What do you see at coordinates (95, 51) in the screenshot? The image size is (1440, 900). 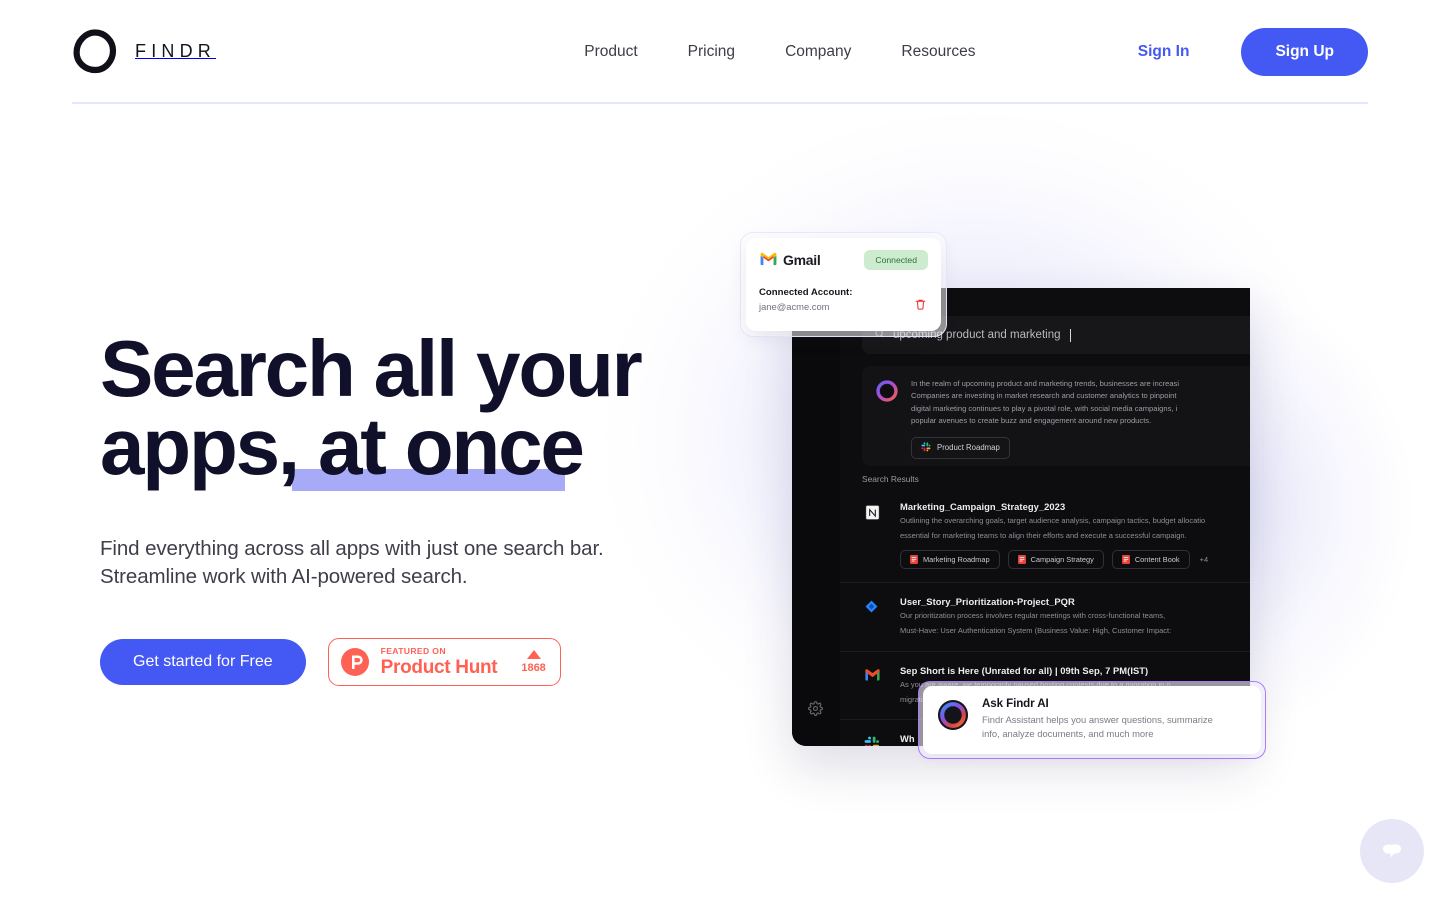 I see `findr-blob-logo-icon` at bounding box center [95, 51].